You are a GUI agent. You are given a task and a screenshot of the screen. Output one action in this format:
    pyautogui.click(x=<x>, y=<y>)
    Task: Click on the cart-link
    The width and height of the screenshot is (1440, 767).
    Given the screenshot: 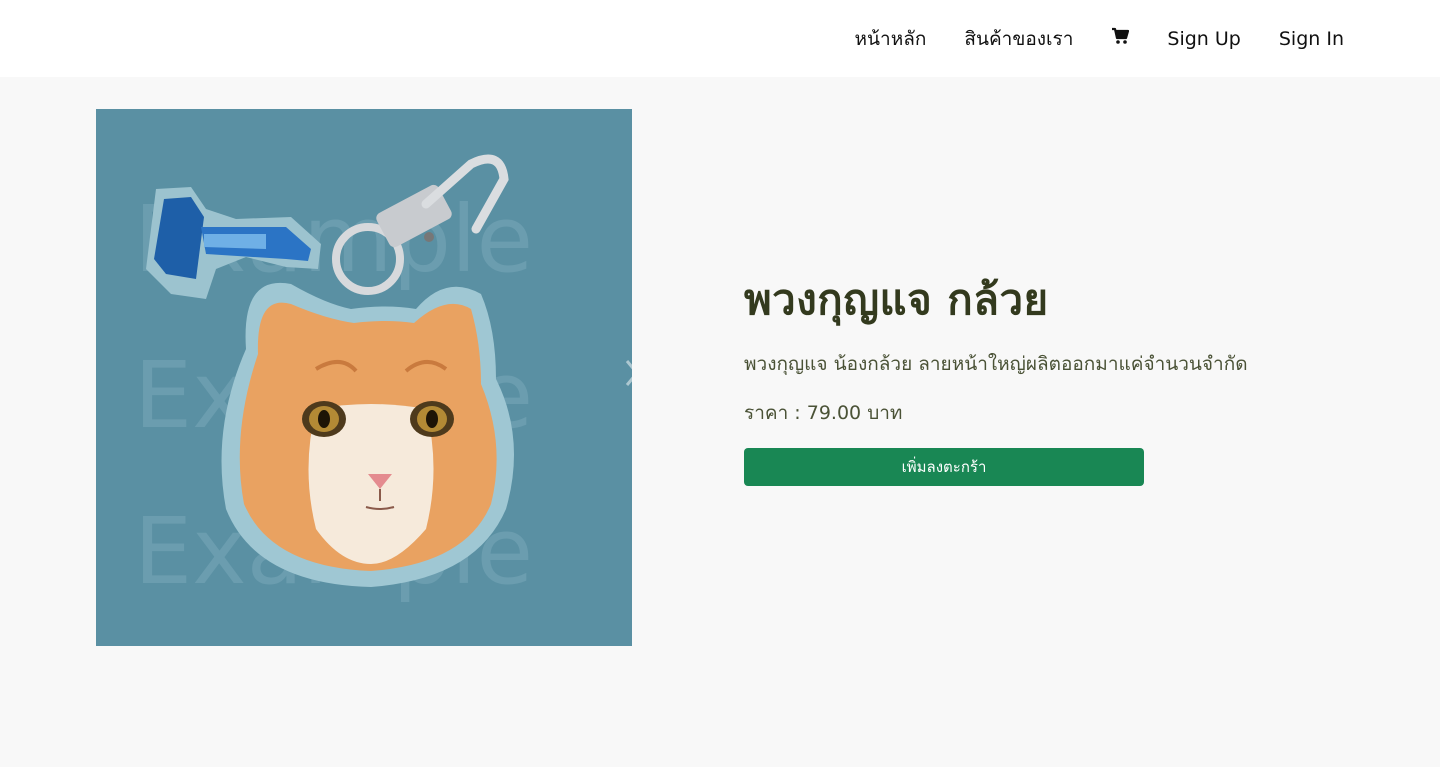 What is the action you would take?
    pyautogui.click(x=1120, y=38)
    